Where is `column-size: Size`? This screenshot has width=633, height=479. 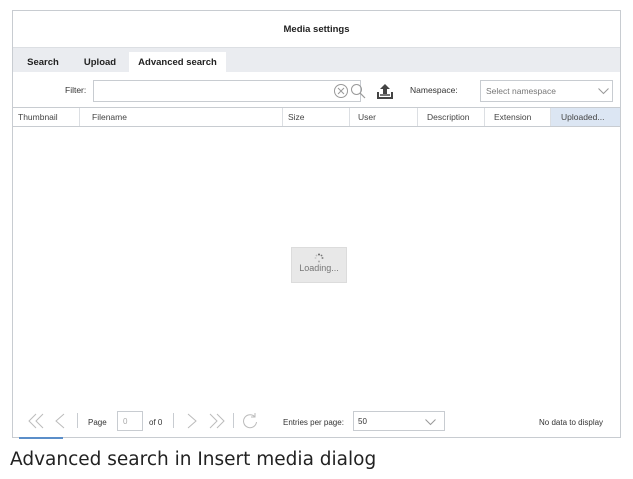
column-size: Size is located at coordinates (316, 117).